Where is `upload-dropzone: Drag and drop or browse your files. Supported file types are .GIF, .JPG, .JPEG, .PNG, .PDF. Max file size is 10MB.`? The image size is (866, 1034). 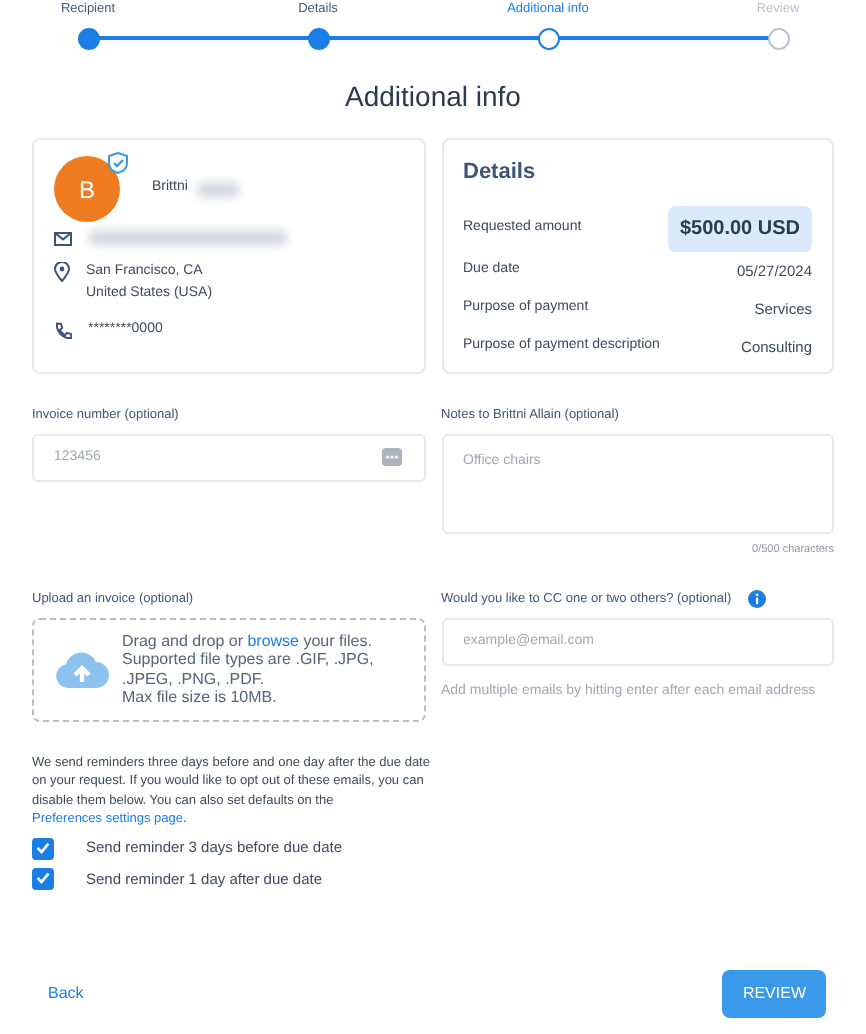 upload-dropzone: Drag and drop or browse your files. Supported file types are .GIF, .JPG, .JPEG, .PNG, .PDF. Max file size is 10MB. is located at coordinates (228, 669).